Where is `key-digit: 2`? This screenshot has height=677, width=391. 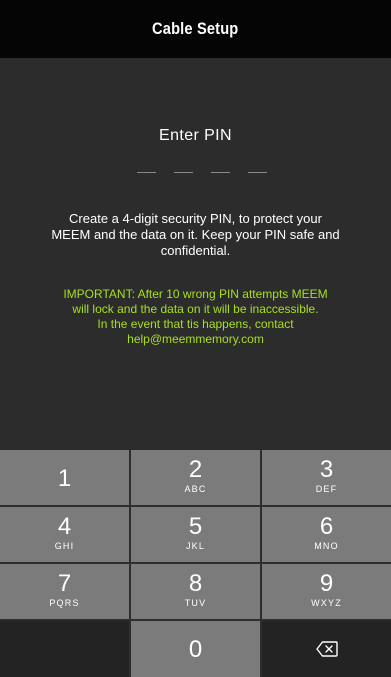 key-digit: 2 is located at coordinates (195, 469).